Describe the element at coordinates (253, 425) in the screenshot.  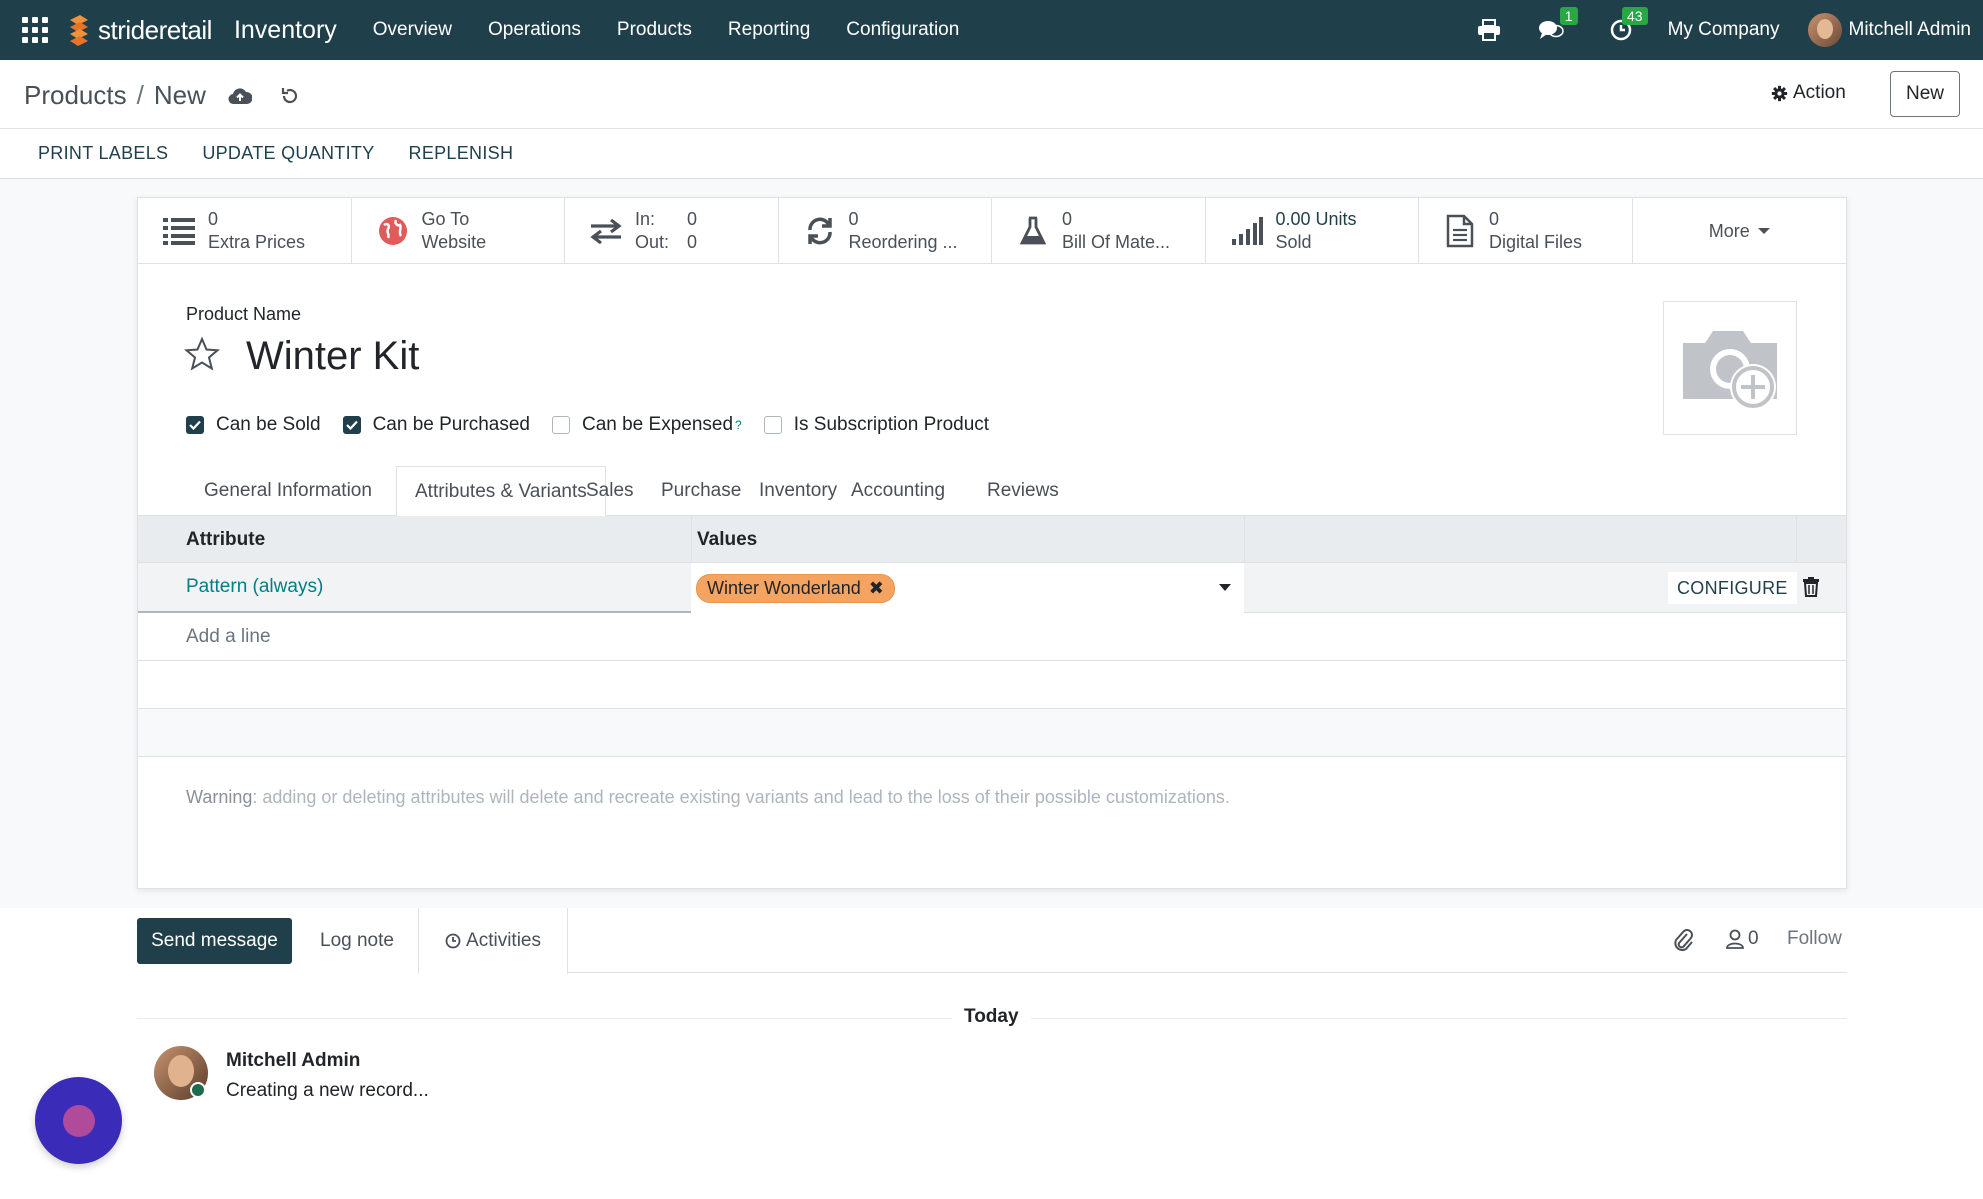
I see `can-be-sold-checkbox: Can be Sold` at that location.